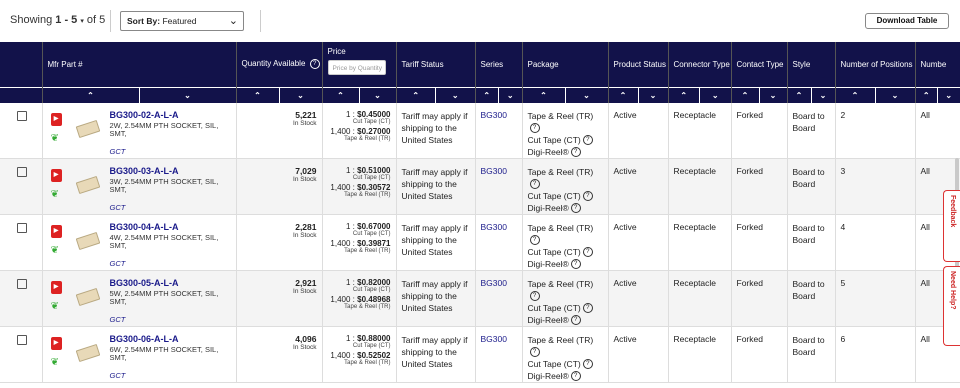 This screenshot has width=960, height=388. Describe the element at coordinates (951, 226) in the screenshot. I see `feedback-tab: Feedback` at that location.